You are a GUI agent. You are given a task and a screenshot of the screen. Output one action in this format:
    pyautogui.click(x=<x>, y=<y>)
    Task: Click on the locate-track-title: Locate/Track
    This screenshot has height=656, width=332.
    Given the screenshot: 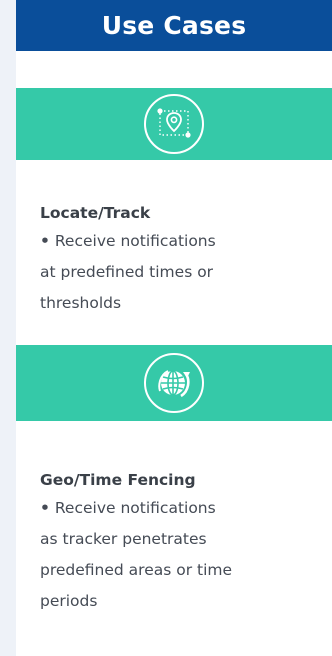 What is the action you would take?
    pyautogui.click(x=95, y=213)
    